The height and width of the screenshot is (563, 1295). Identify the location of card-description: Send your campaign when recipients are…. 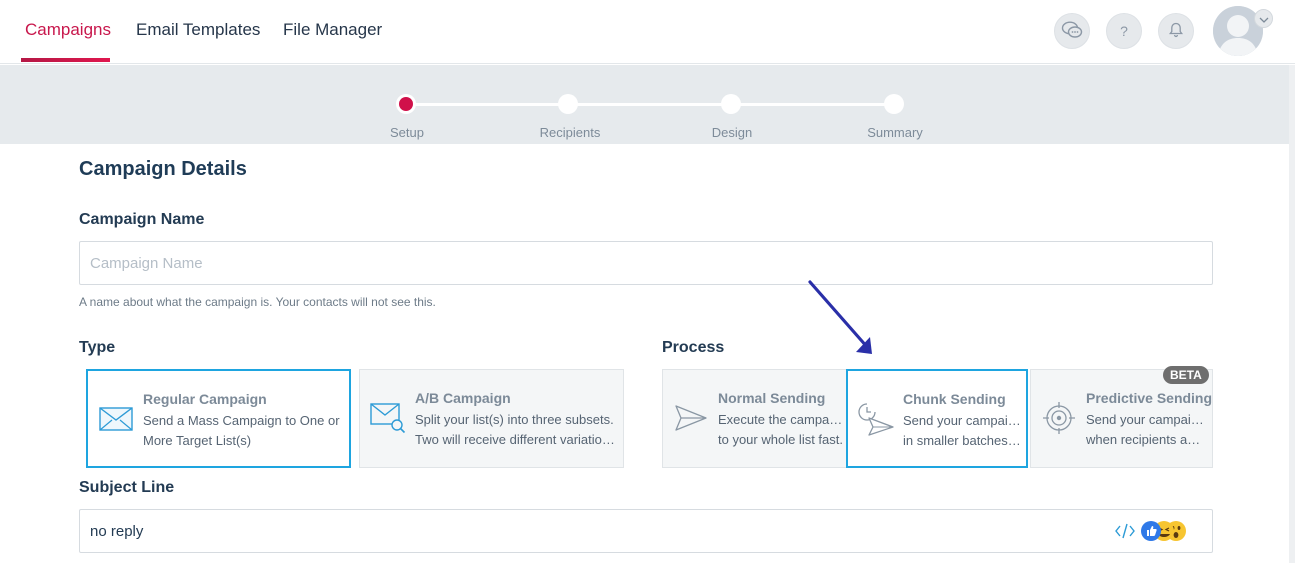
(1145, 429).